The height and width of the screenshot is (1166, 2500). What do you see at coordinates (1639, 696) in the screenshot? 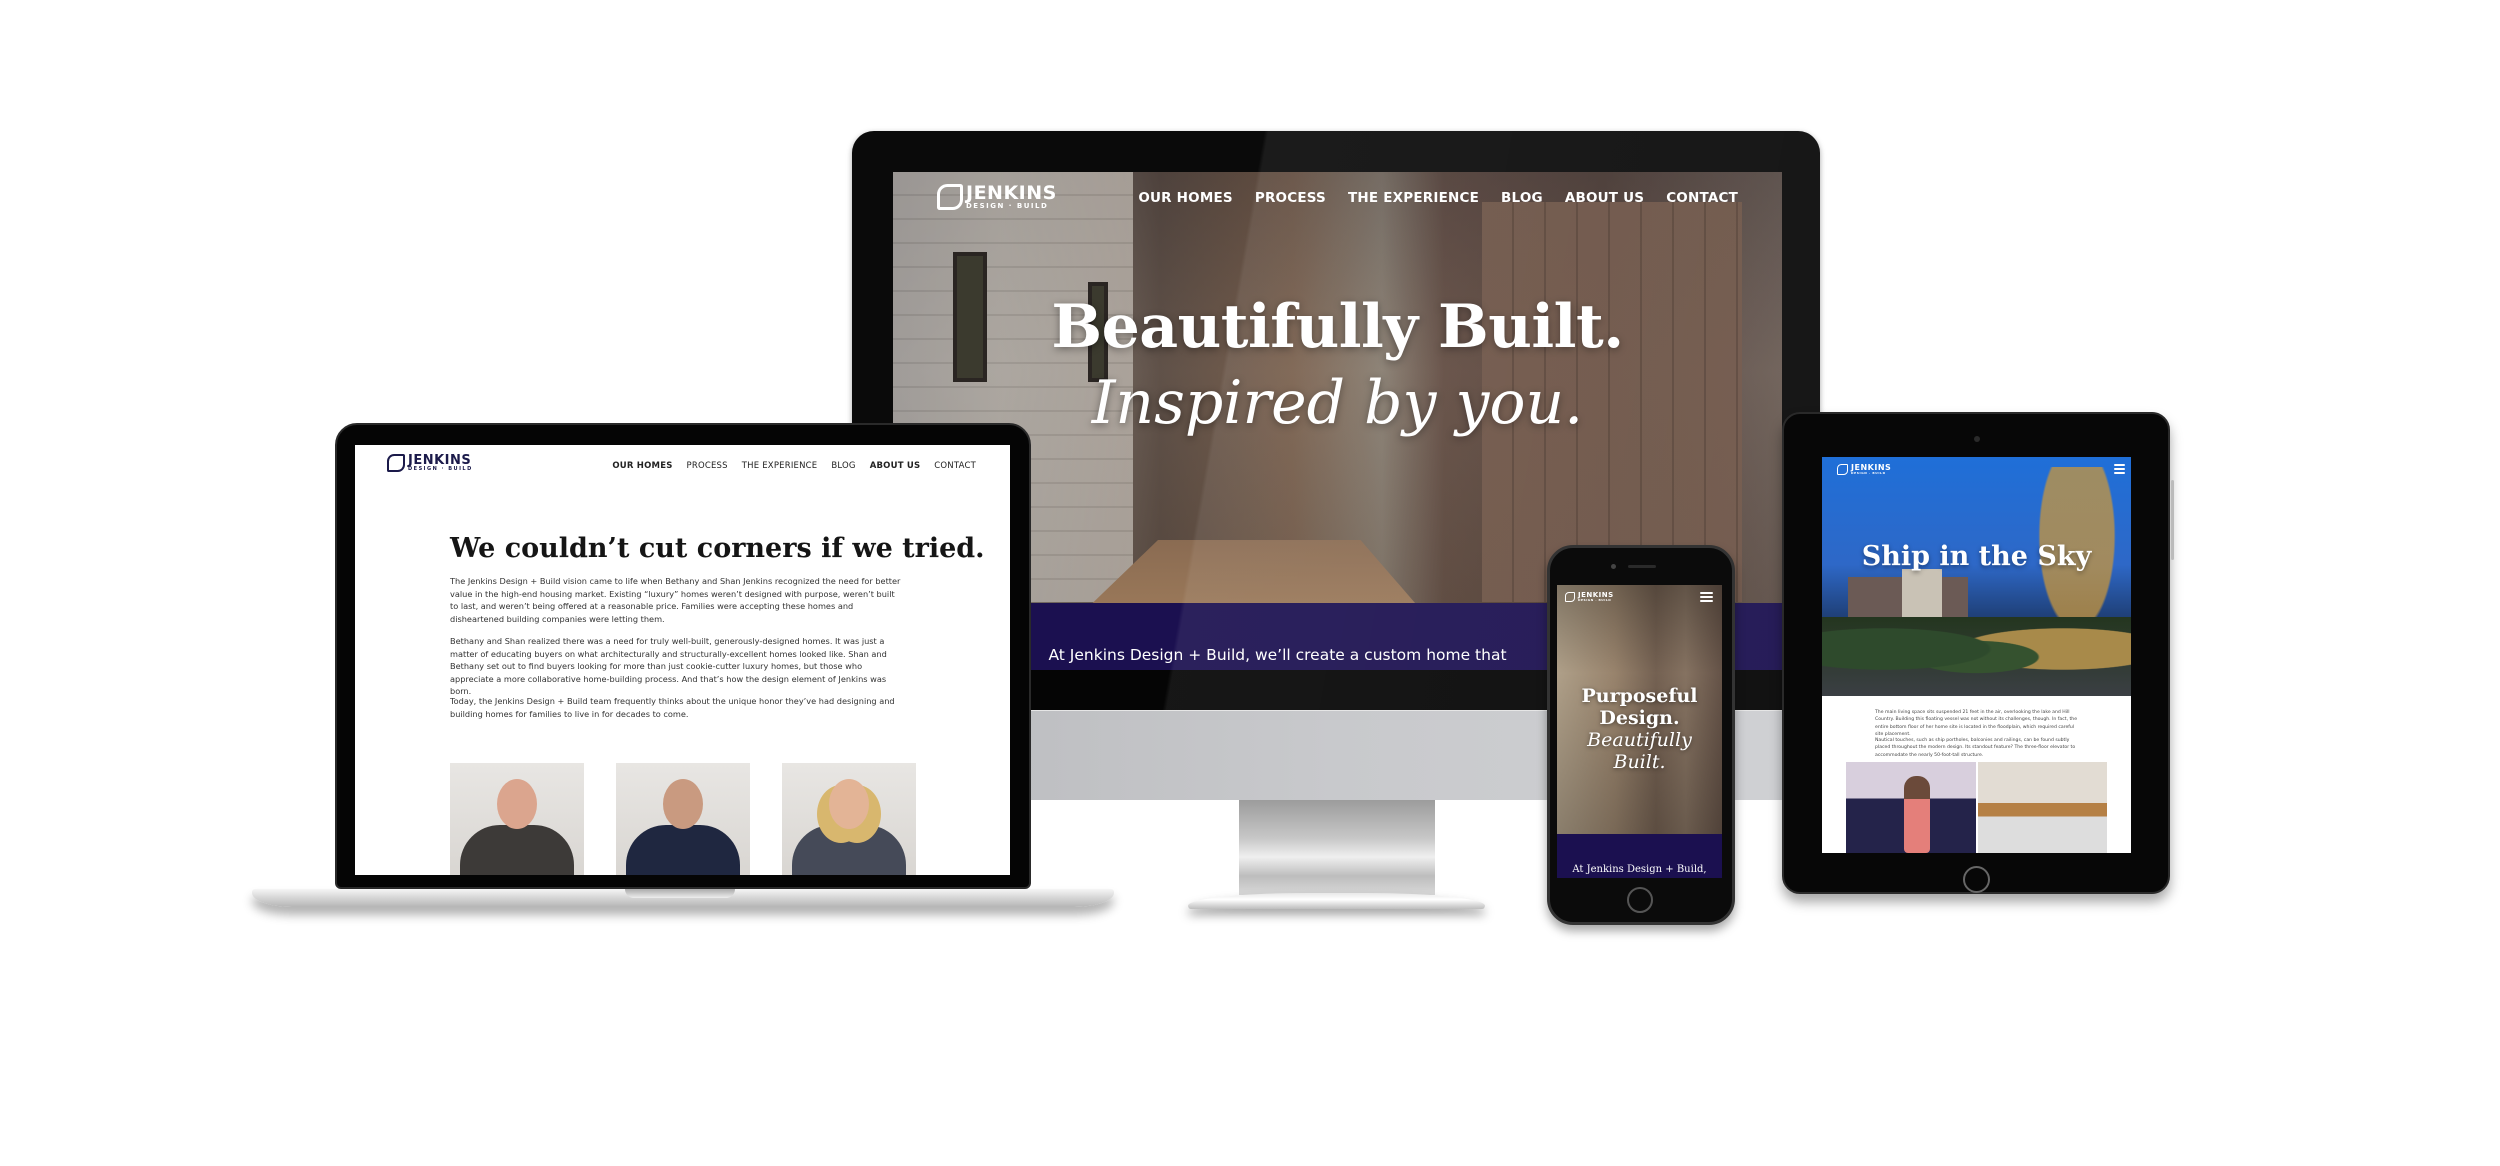
I see `phone-hero-line1: Purposeful` at bounding box center [1639, 696].